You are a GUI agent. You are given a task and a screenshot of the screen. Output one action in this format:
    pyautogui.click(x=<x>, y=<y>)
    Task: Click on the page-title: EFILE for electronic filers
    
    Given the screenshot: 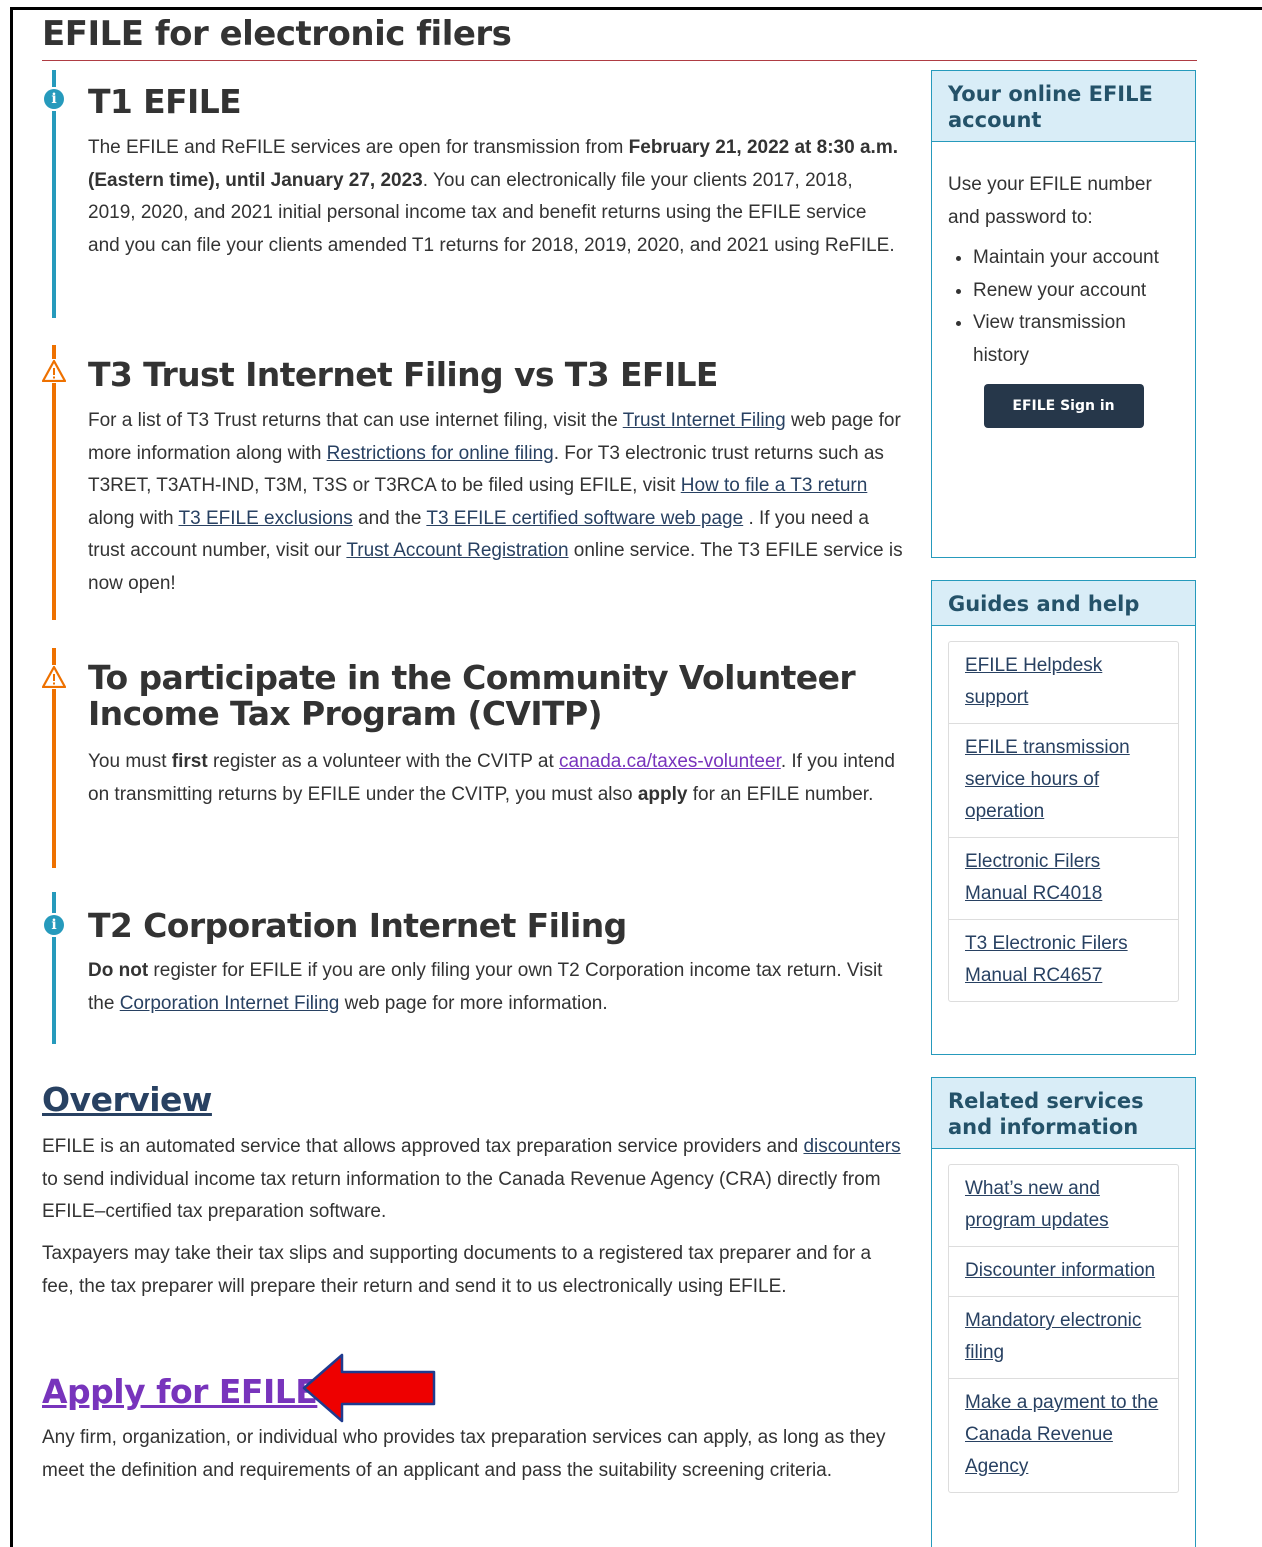 What is the action you would take?
    pyautogui.click(x=277, y=34)
    